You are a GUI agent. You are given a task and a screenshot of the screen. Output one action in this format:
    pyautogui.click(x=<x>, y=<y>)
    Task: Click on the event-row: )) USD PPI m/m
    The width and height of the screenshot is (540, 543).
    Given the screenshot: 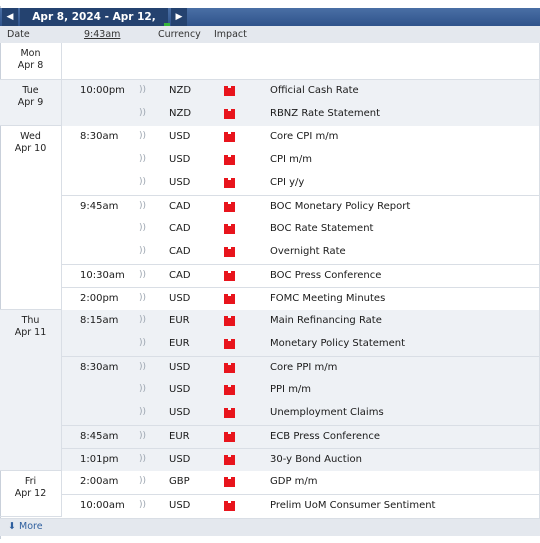 What is the action you would take?
    pyautogui.click(x=301, y=390)
    